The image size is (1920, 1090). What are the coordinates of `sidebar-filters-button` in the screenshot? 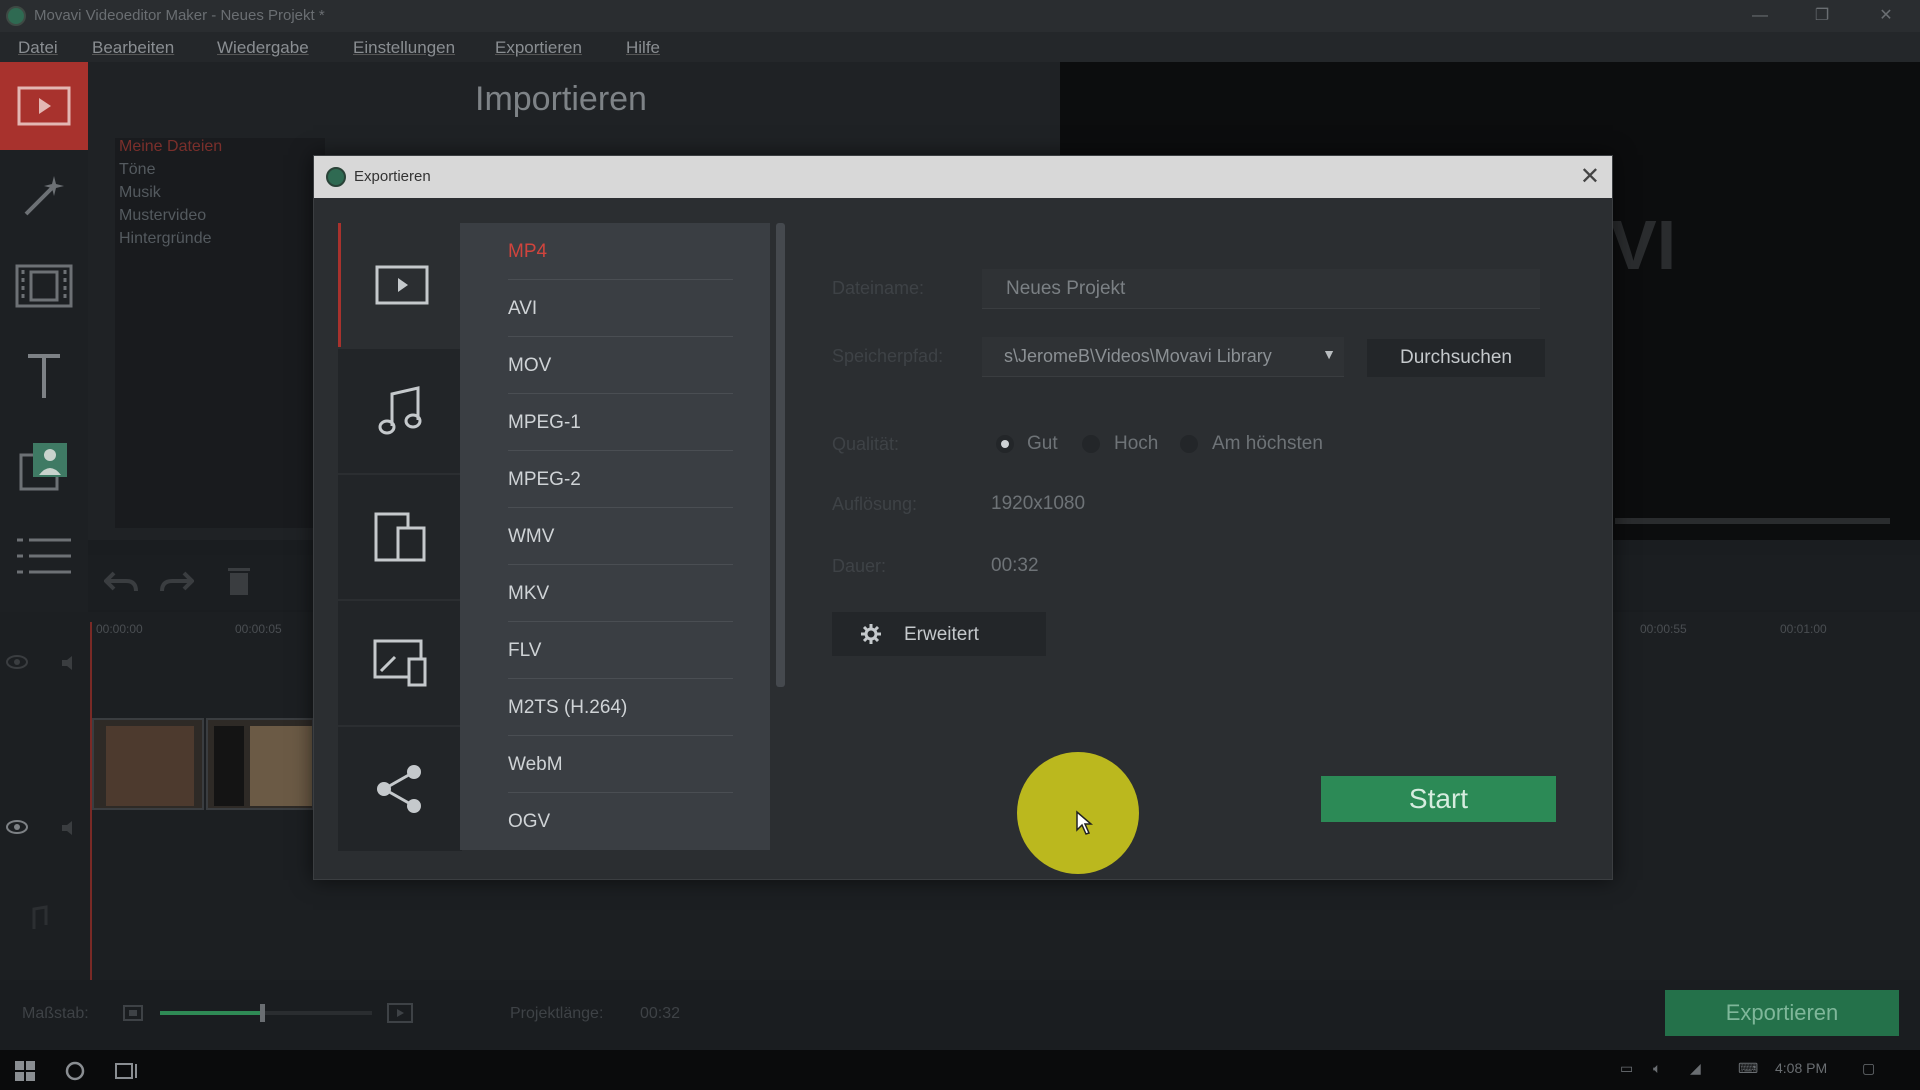 It's located at (44, 196).